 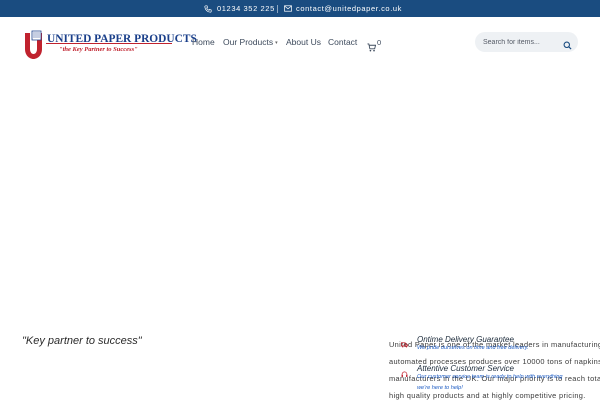 What do you see at coordinates (98, 49) in the screenshot?
I see `logo-slogan: "the Key Partner to Success"` at bounding box center [98, 49].